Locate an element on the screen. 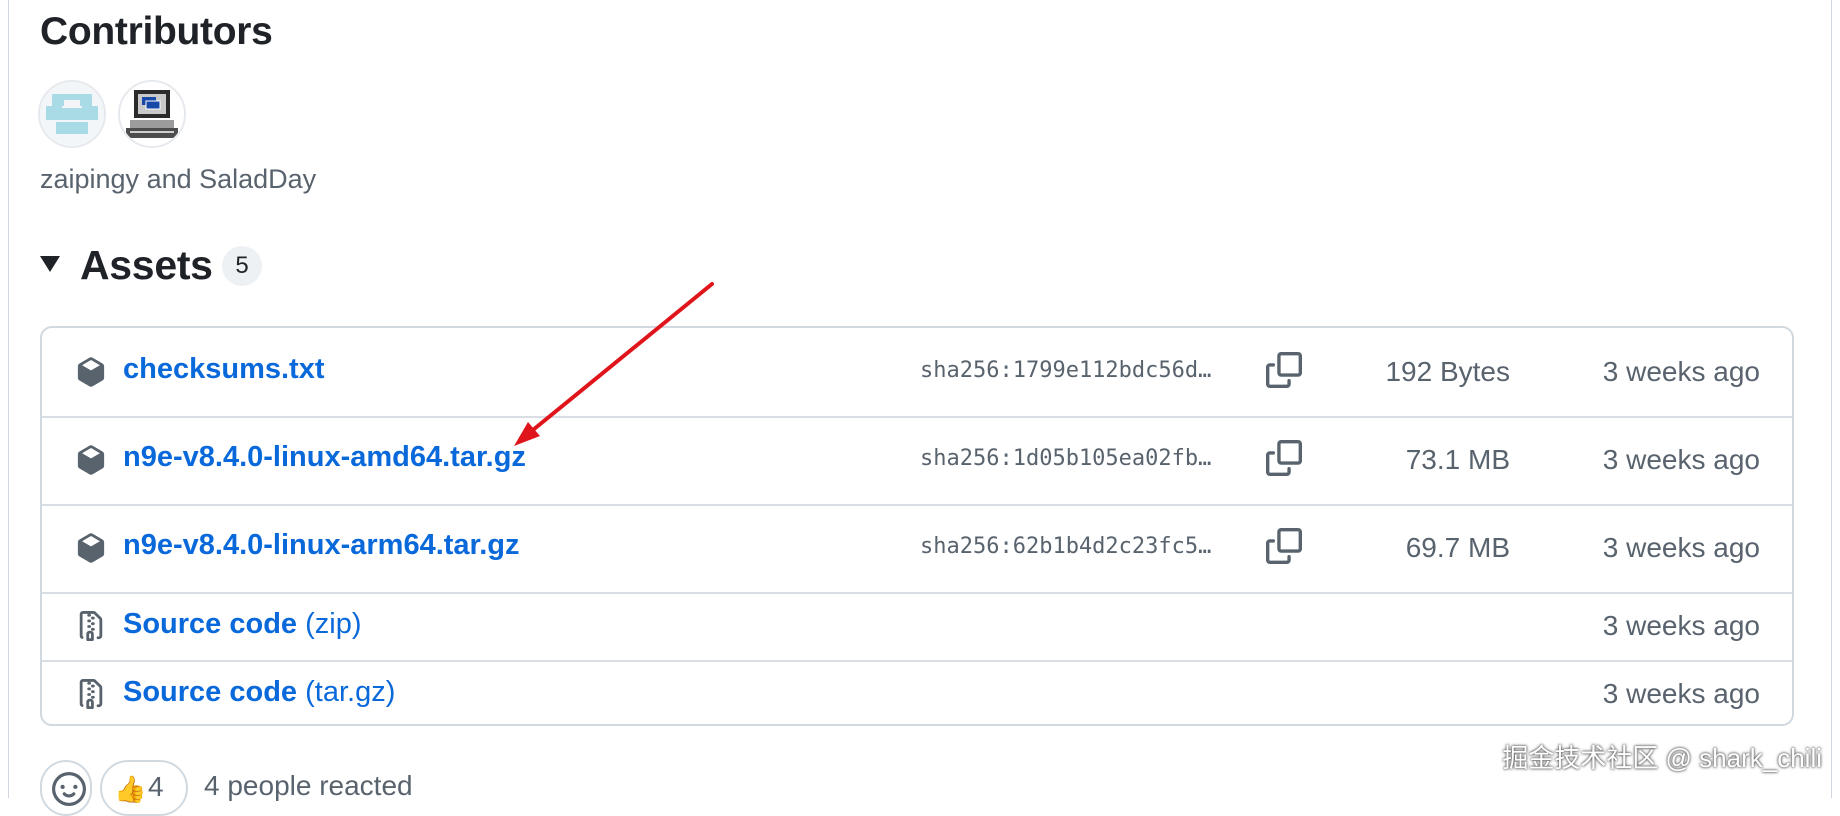 This screenshot has height=816, width=1840. avatar-saladday is located at coordinates (152, 114).